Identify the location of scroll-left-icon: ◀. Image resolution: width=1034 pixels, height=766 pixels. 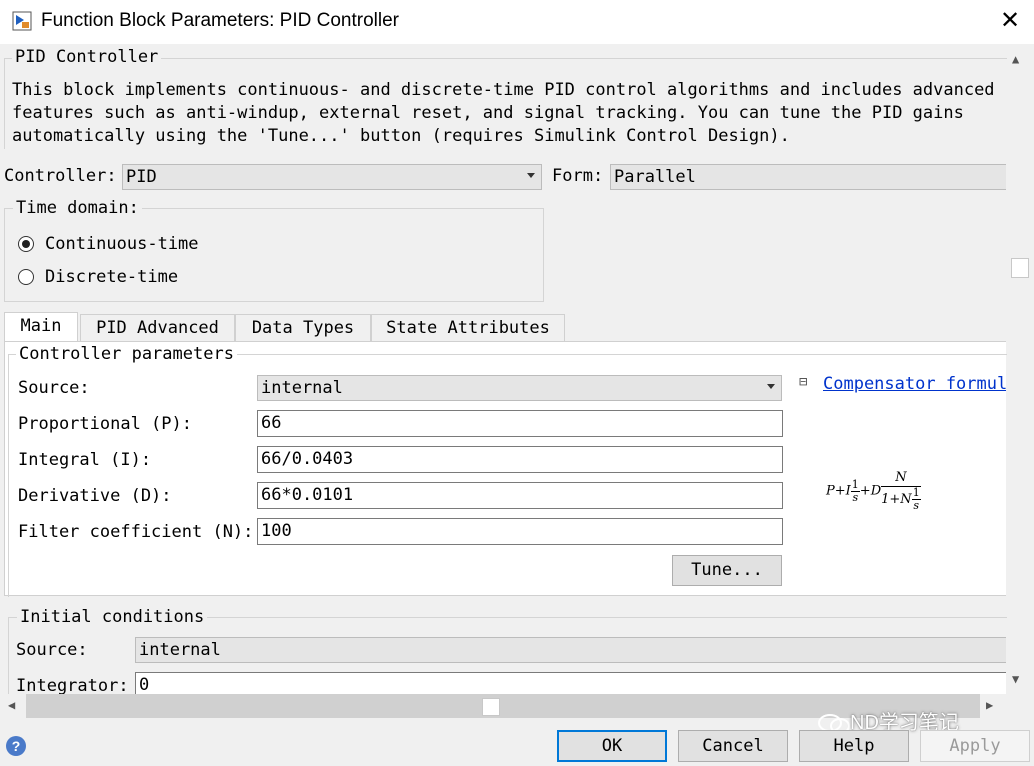
(11, 705).